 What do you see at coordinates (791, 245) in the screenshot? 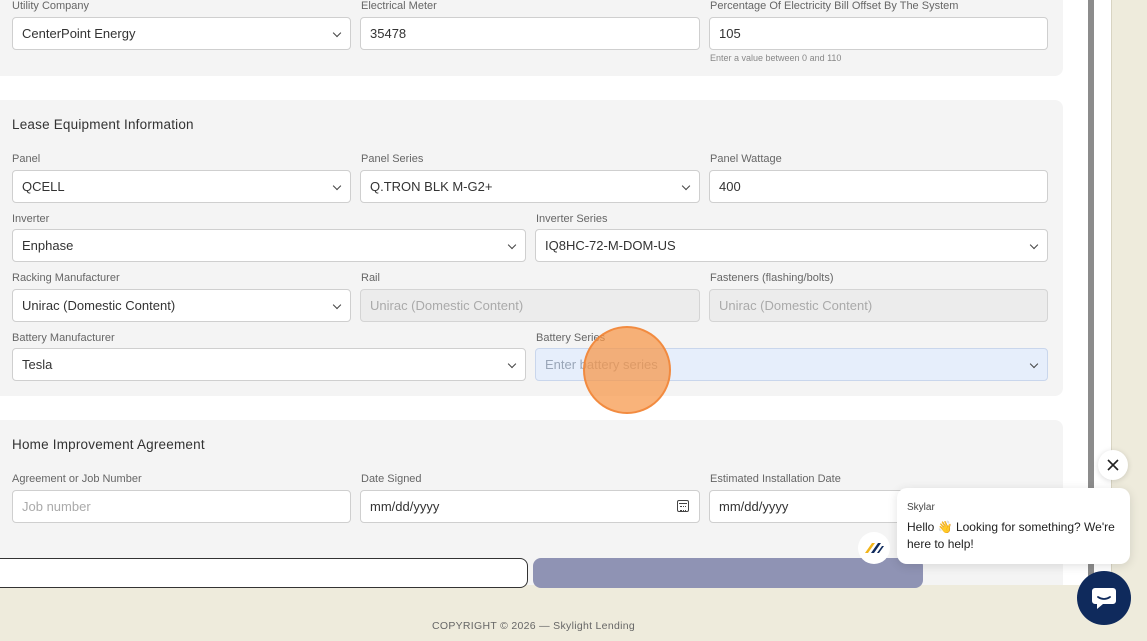
I see `inverter-series-select: IQ8HC-72-M-DOM-US` at bounding box center [791, 245].